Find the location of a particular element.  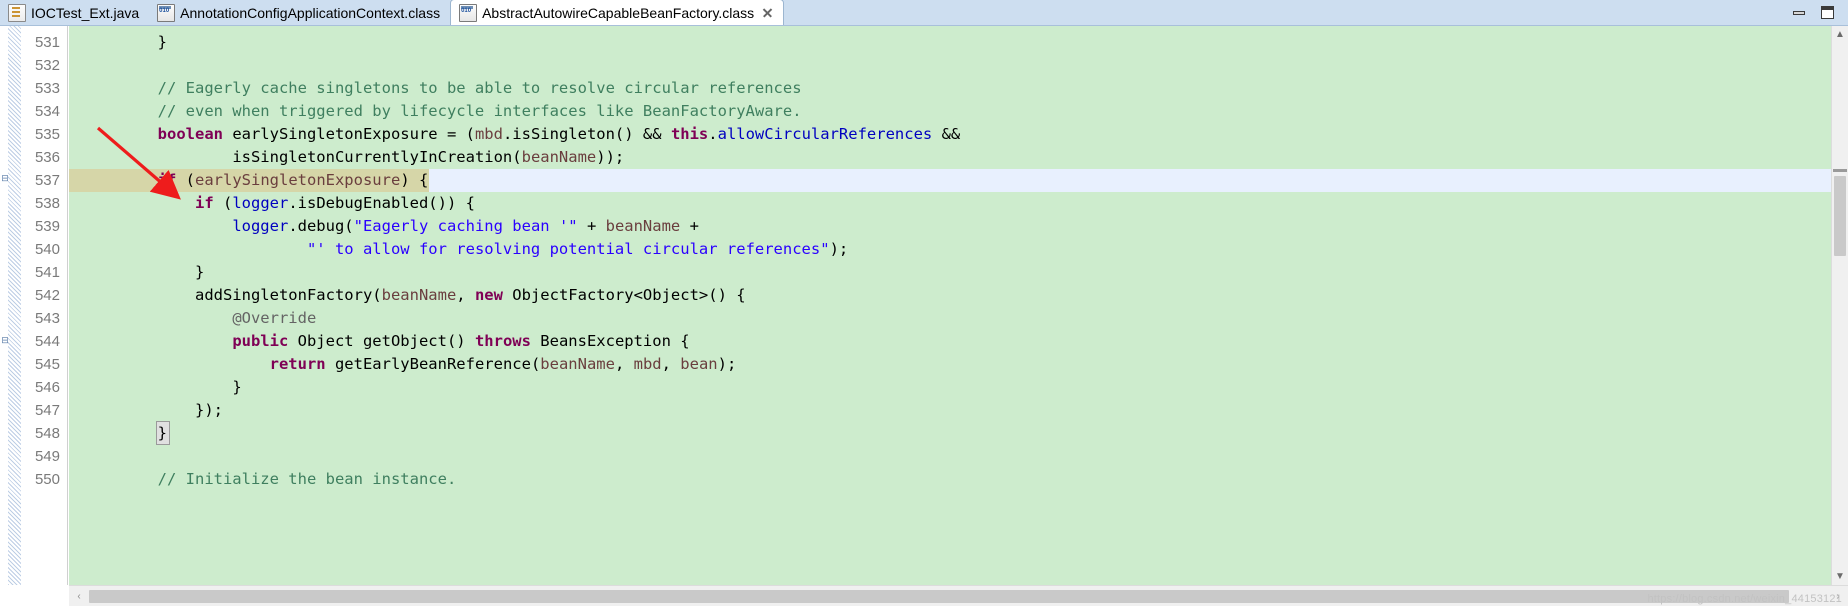

code-line-531: } is located at coordinates (950, 42).